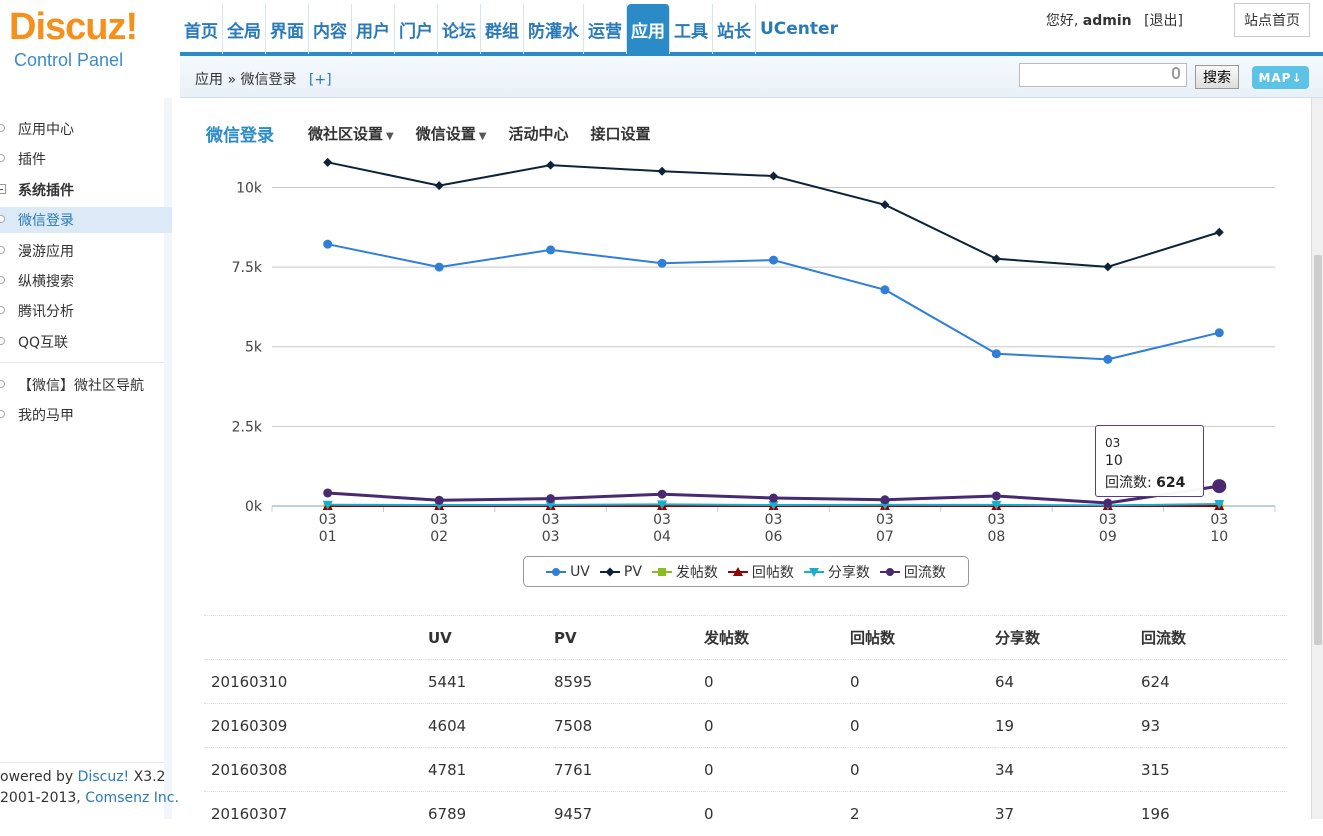 Image resolution: width=1323 pixels, height=836 pixels. Describe the element at coordinates (451, 134) in the screenshot. I see `tab-item: 微信设置▼` at that location.